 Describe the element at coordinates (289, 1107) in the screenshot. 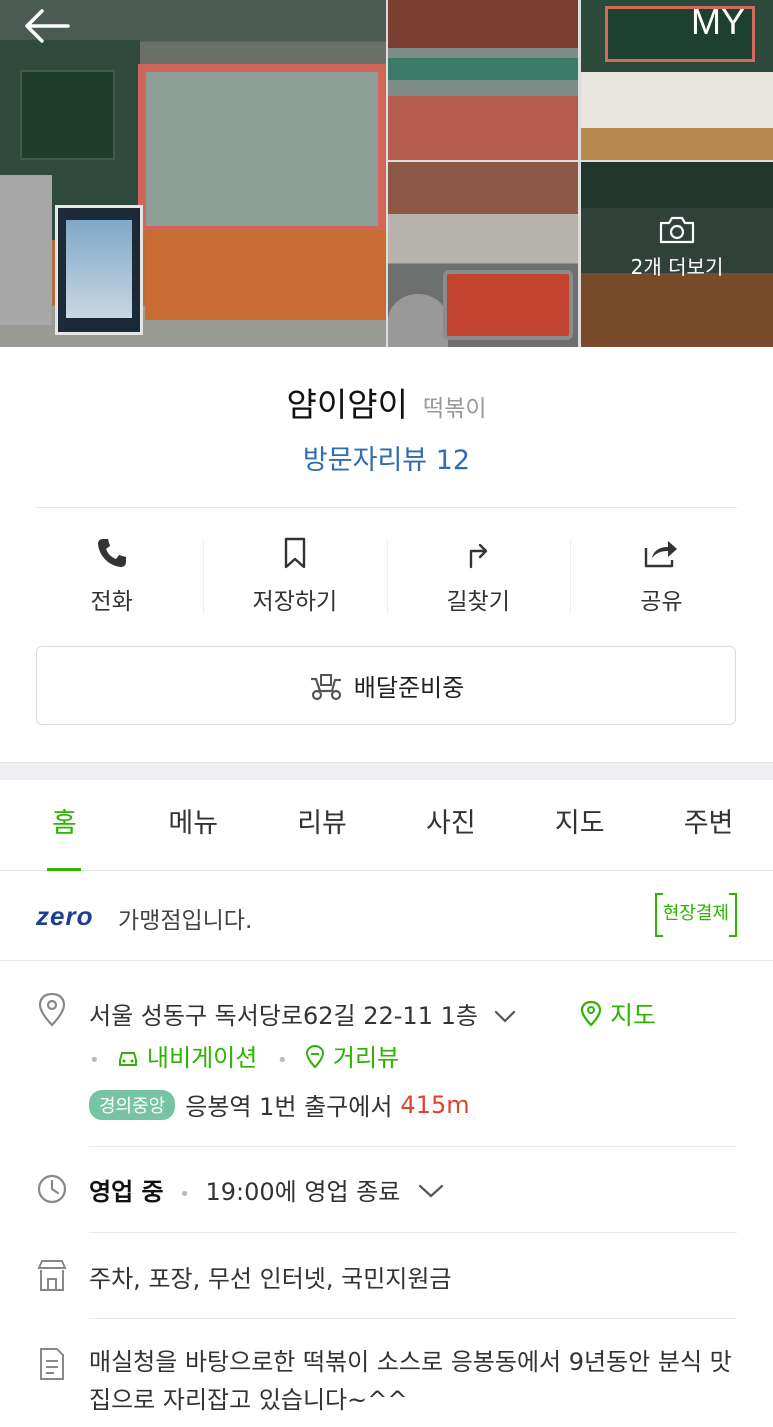

I see `subway-station-text: 응봉역 1번 출구에서` at that location.